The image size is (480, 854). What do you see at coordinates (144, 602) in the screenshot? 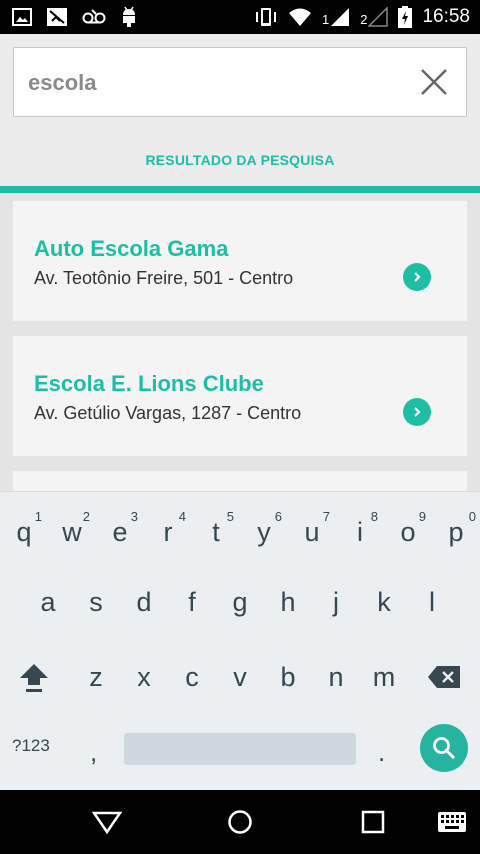
I see `key-d: d` at bounding box center [144, 602].